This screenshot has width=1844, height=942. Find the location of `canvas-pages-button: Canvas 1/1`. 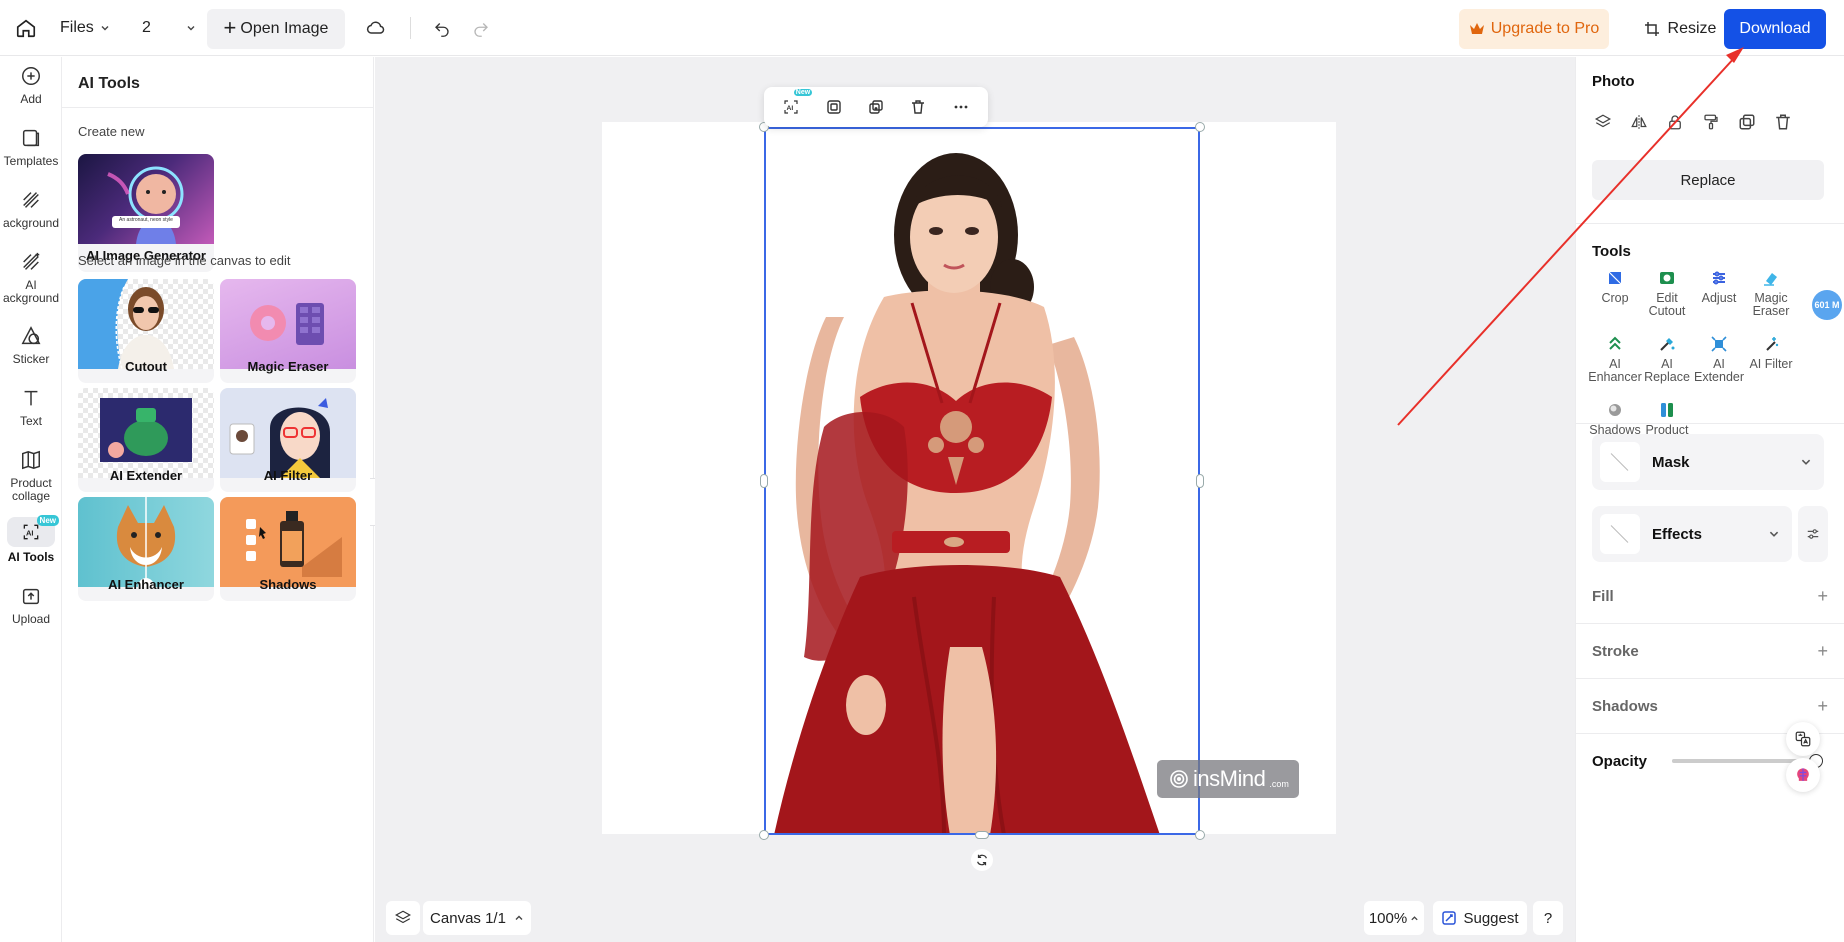

canvas-pages-button: Canvas 1/1 is located at coordinates (477, 918).